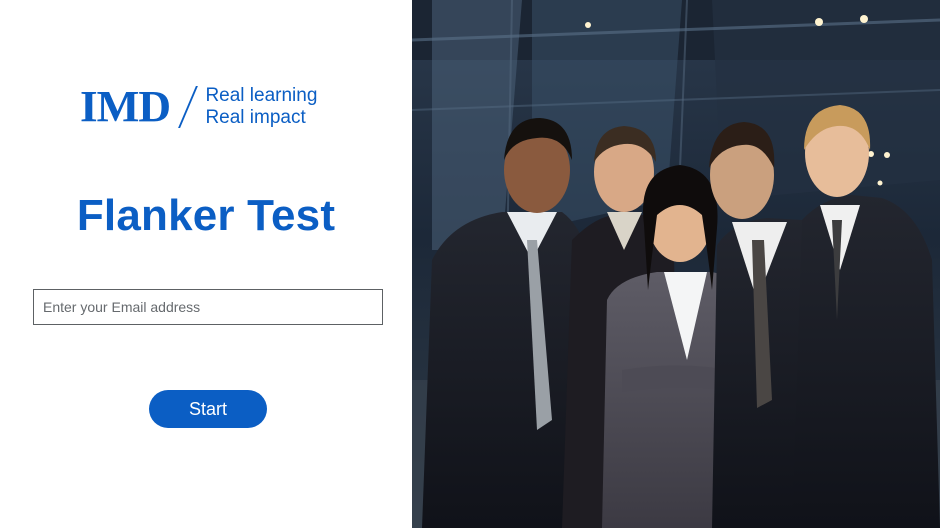  Describe the element at coordinates (255, 117) in the screenshot. I see `logo-tagline-line2: Real impact` at that location.